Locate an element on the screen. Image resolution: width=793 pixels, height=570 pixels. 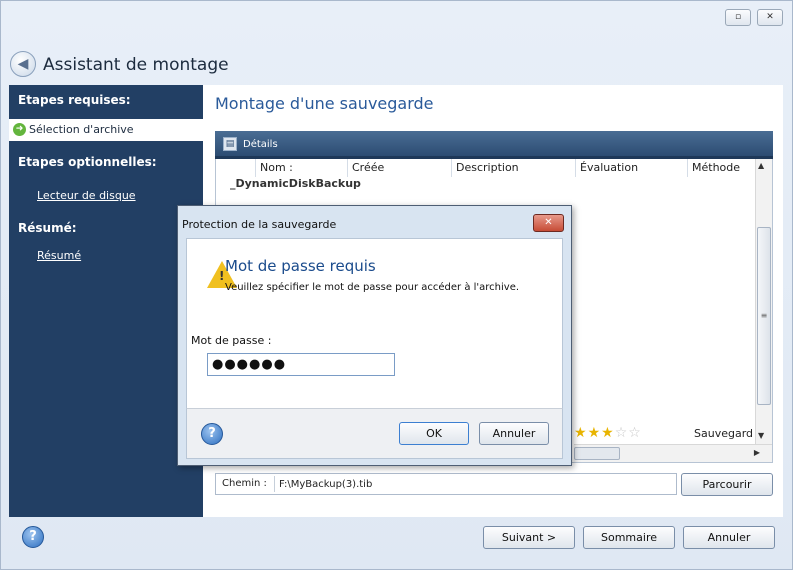
step-archive-selection: ➜ Sélection d'archive is located at coordinates (106, 130).